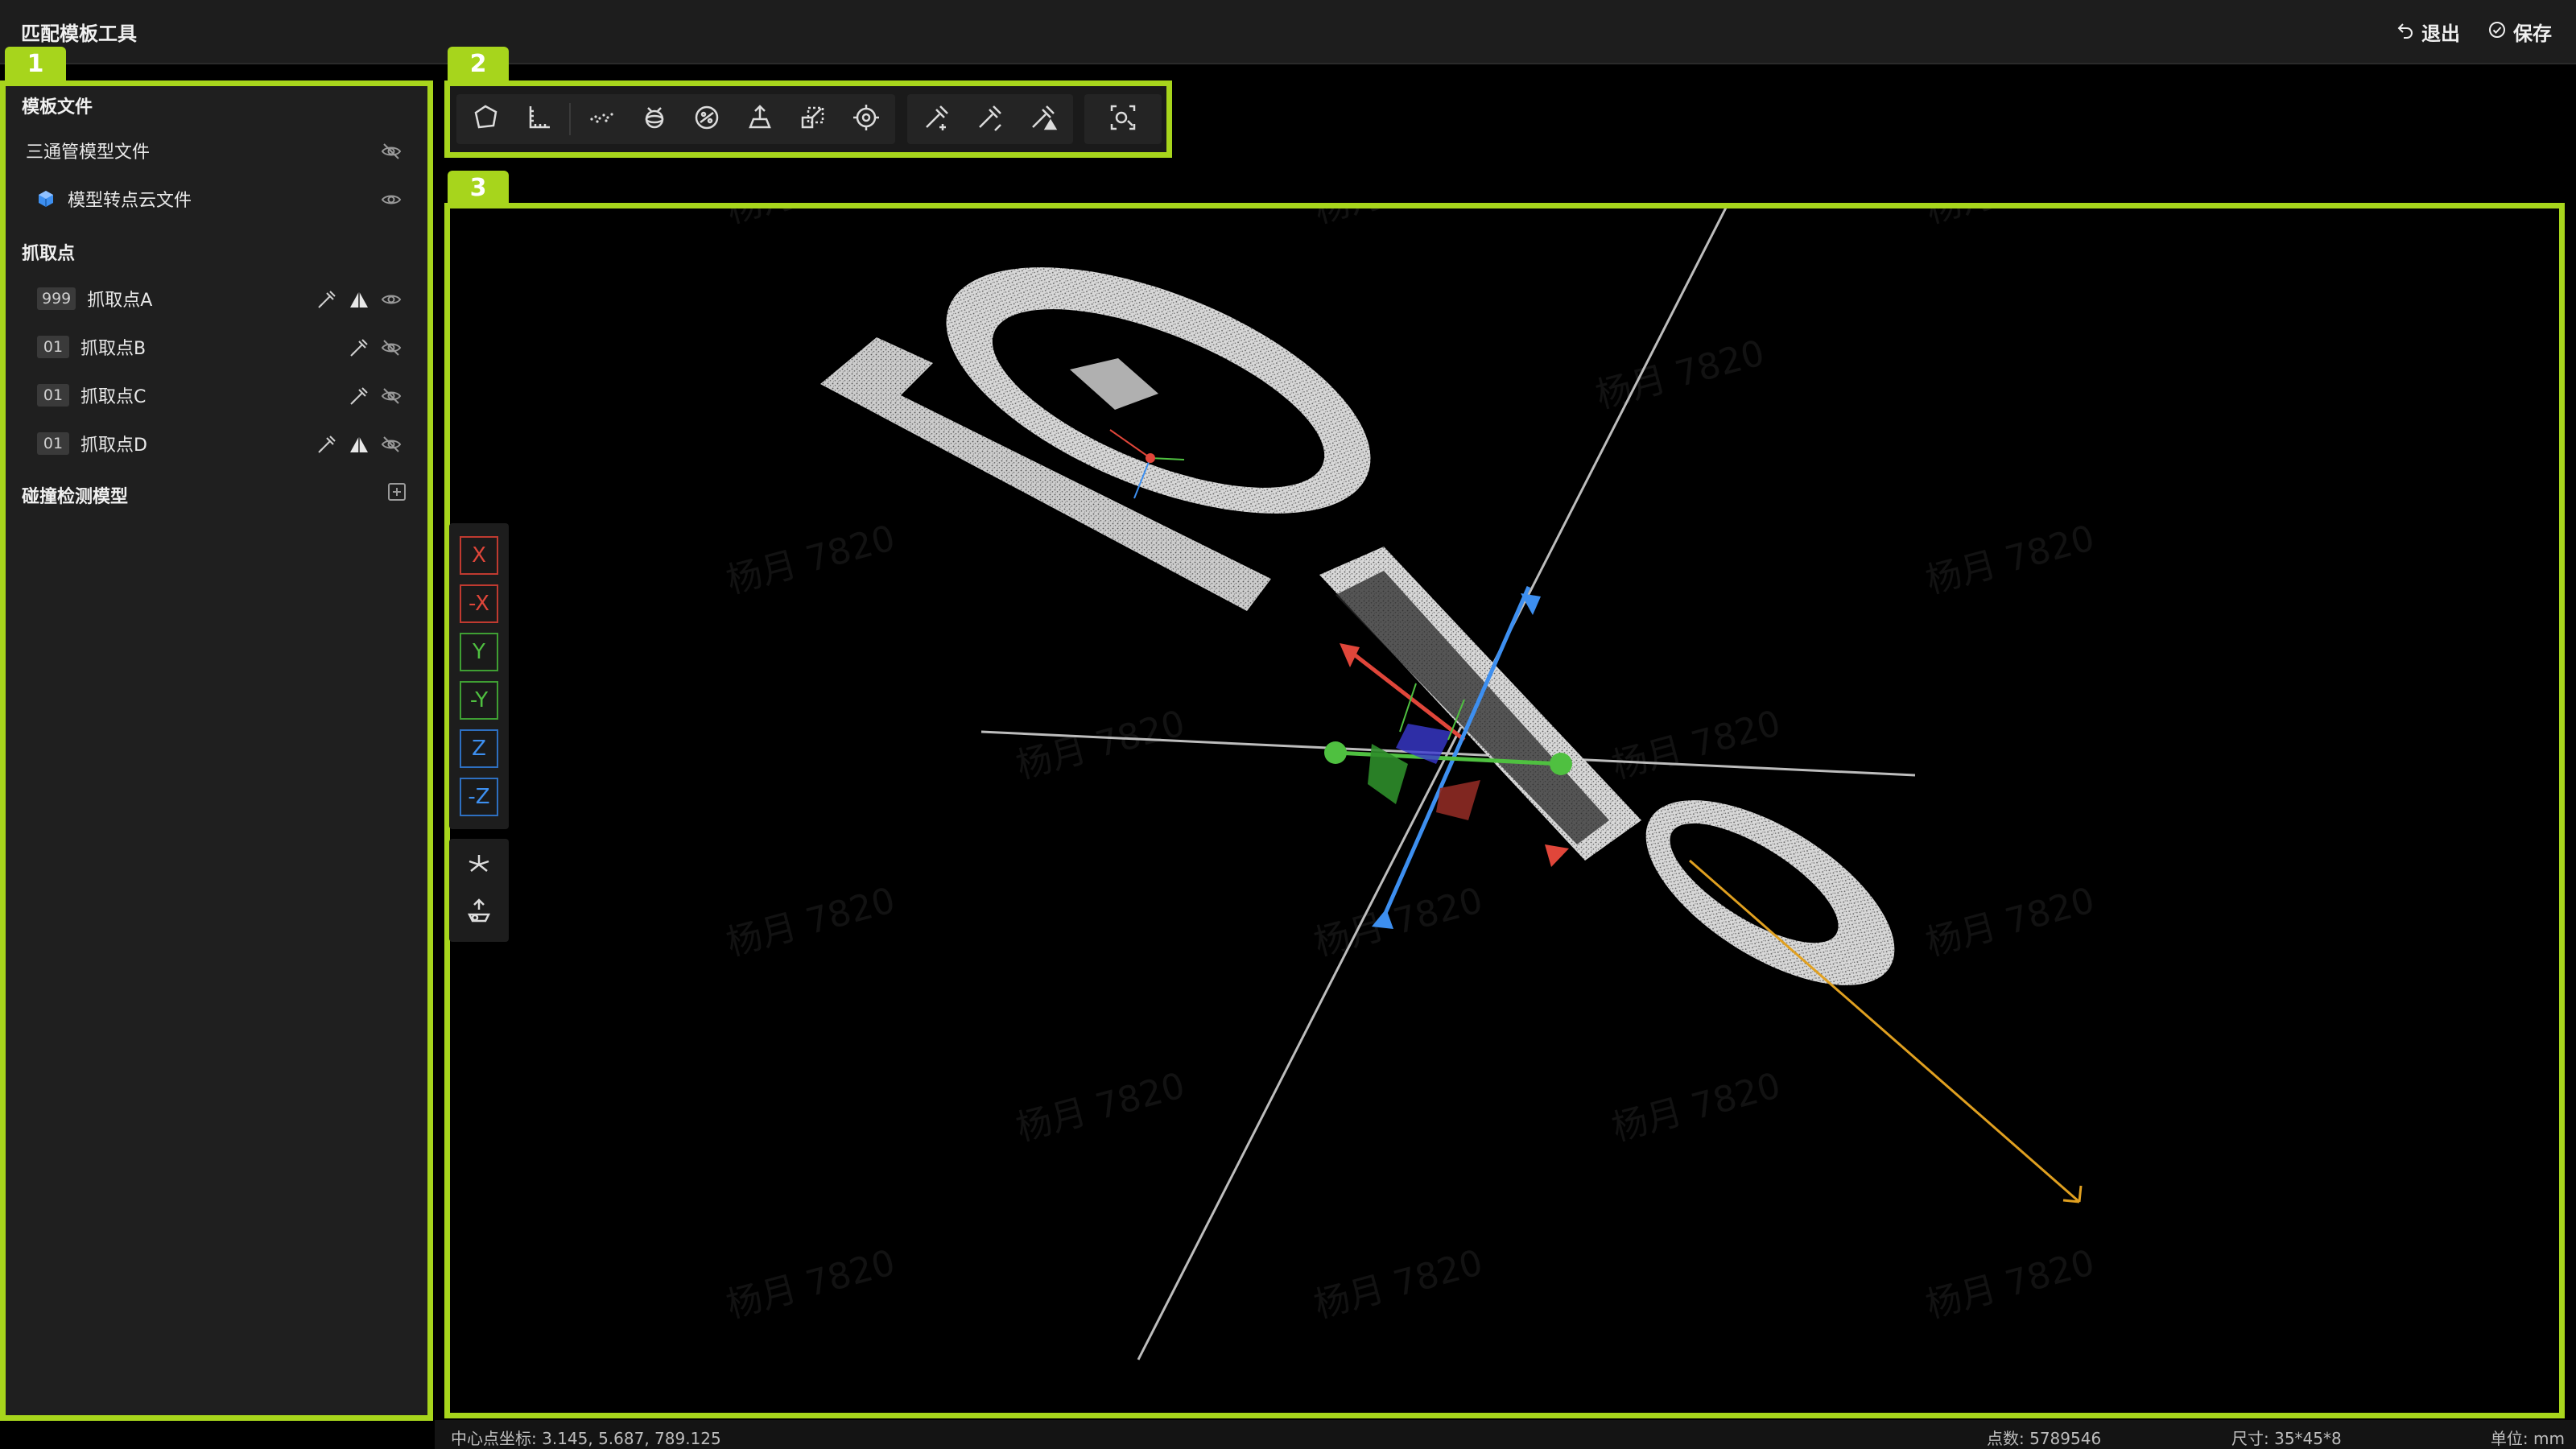  I want to click on exit-button: 退出, so click(2428, 32).